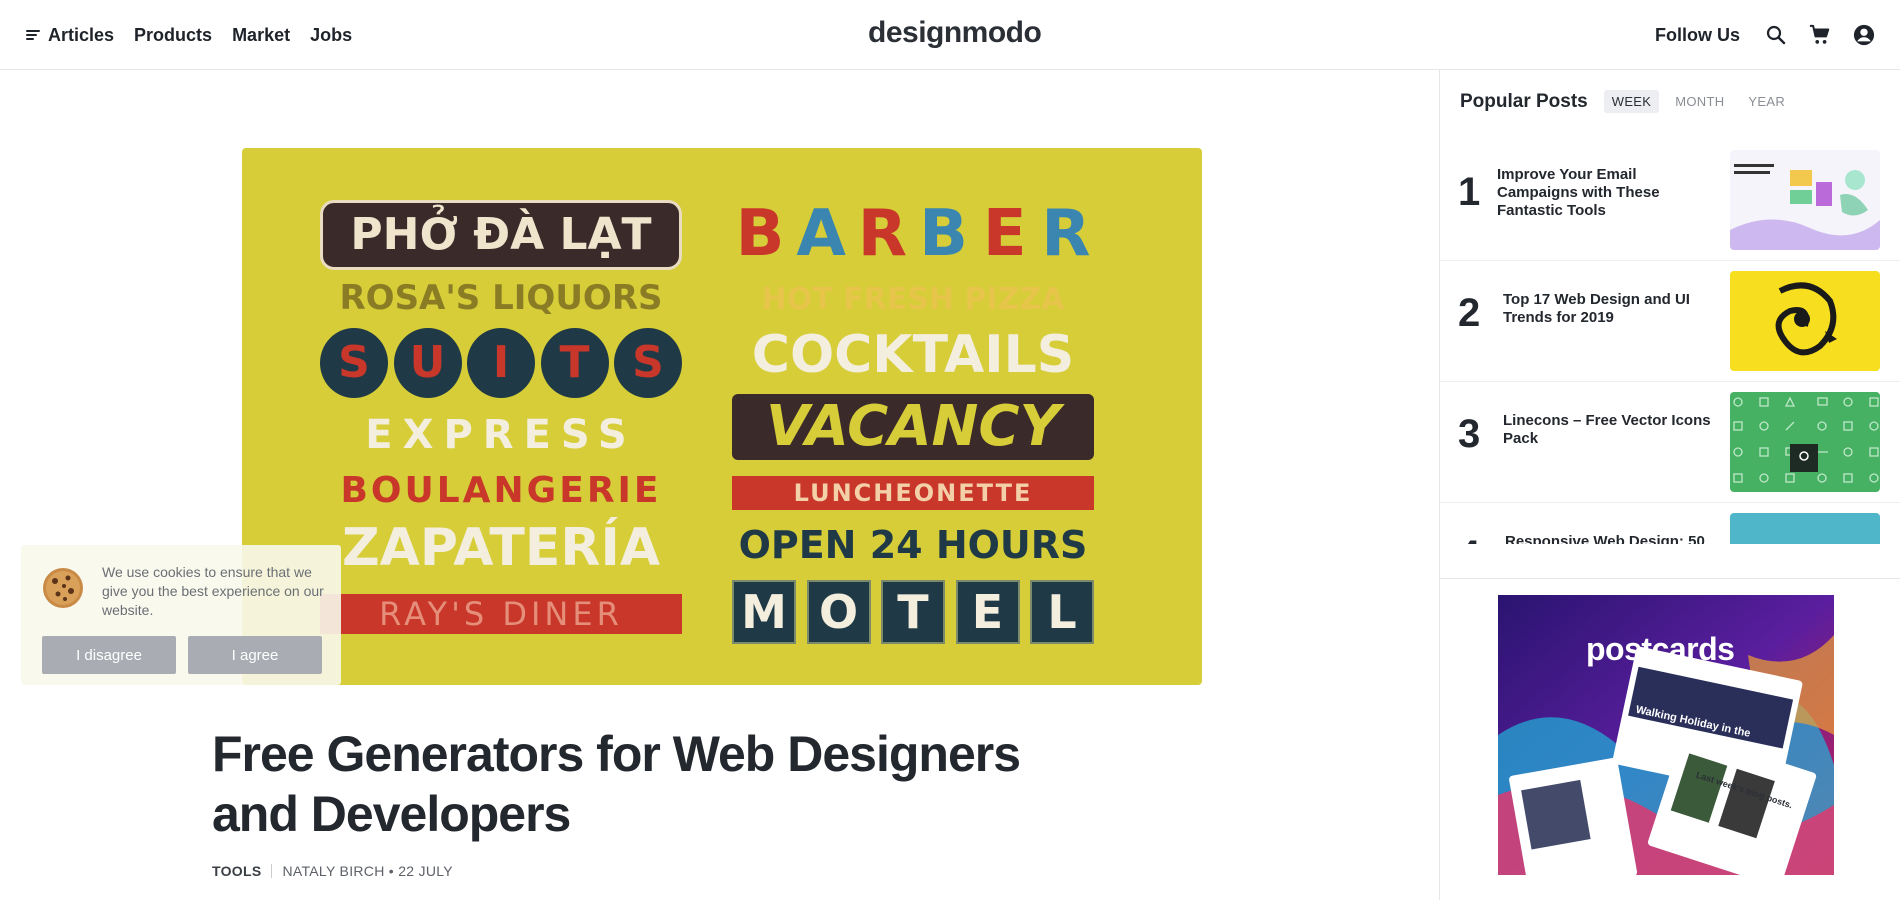  What do you see at coordinates (1670, 578) in the screenshot?
I see `sidebar-divider` at bounding box center [1670, 578].